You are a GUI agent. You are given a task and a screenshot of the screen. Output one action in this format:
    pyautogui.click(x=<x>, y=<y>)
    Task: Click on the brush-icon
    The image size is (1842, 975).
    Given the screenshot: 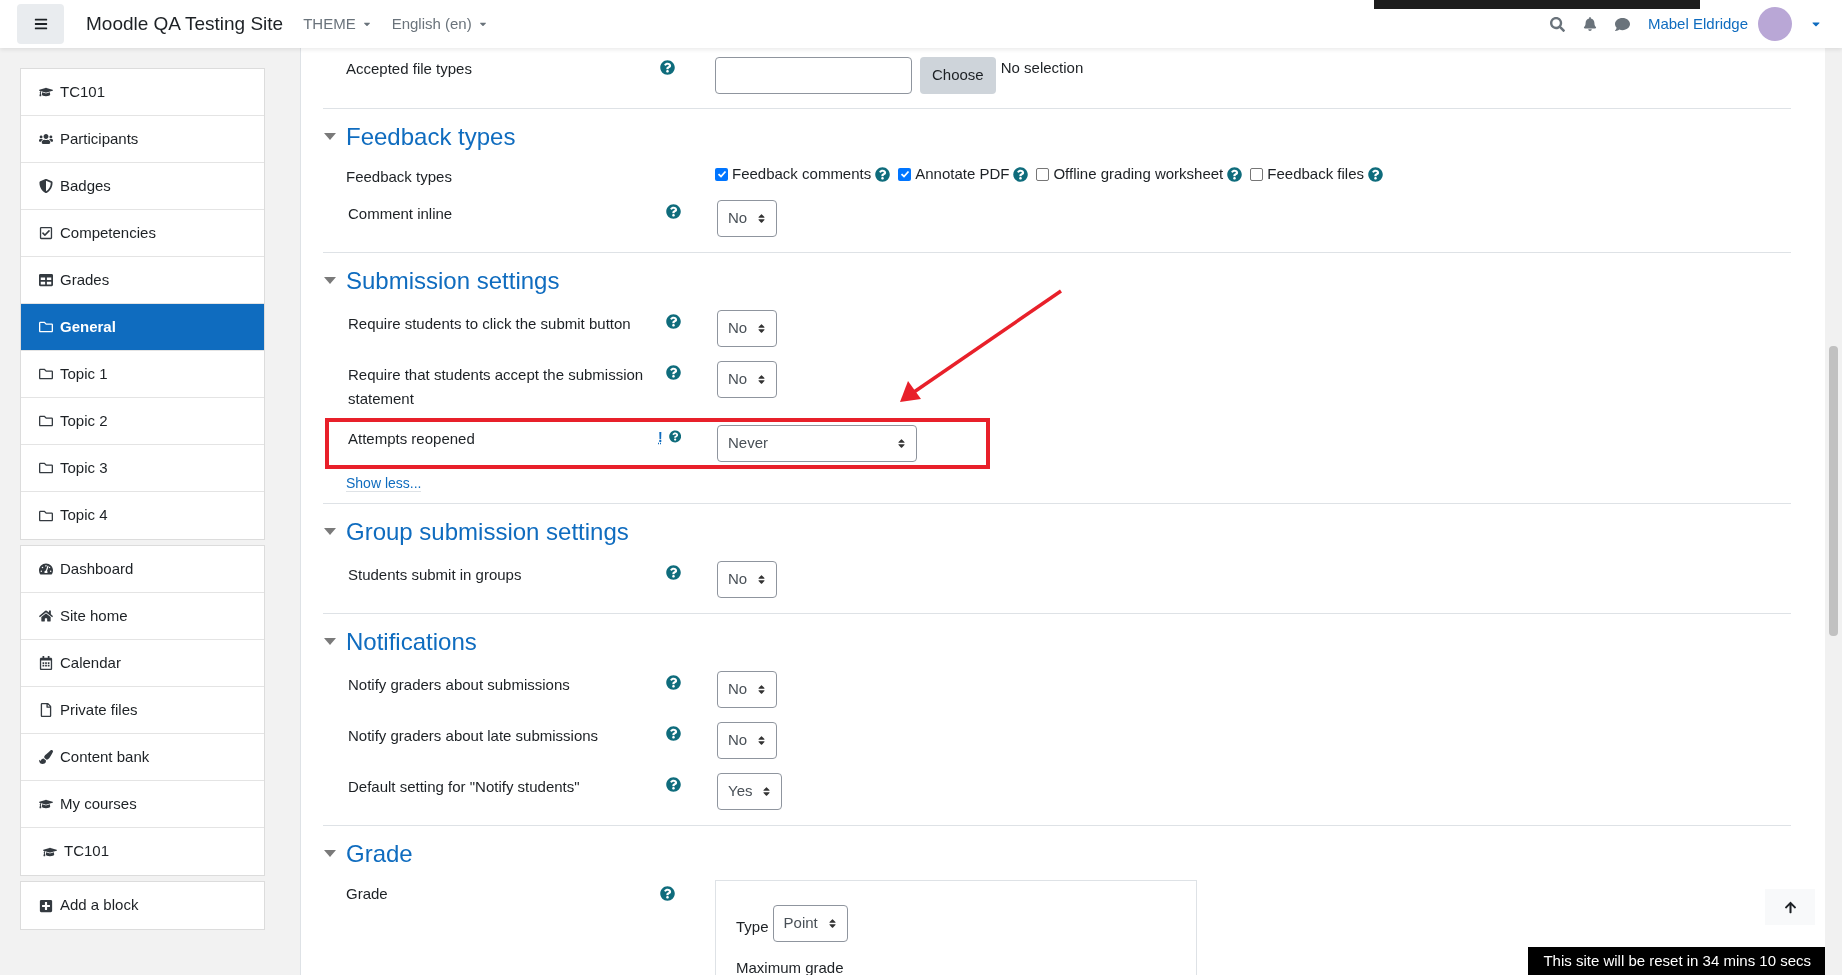 What is the action you would take?
    pyautogui.click(x=46, y=757)
    